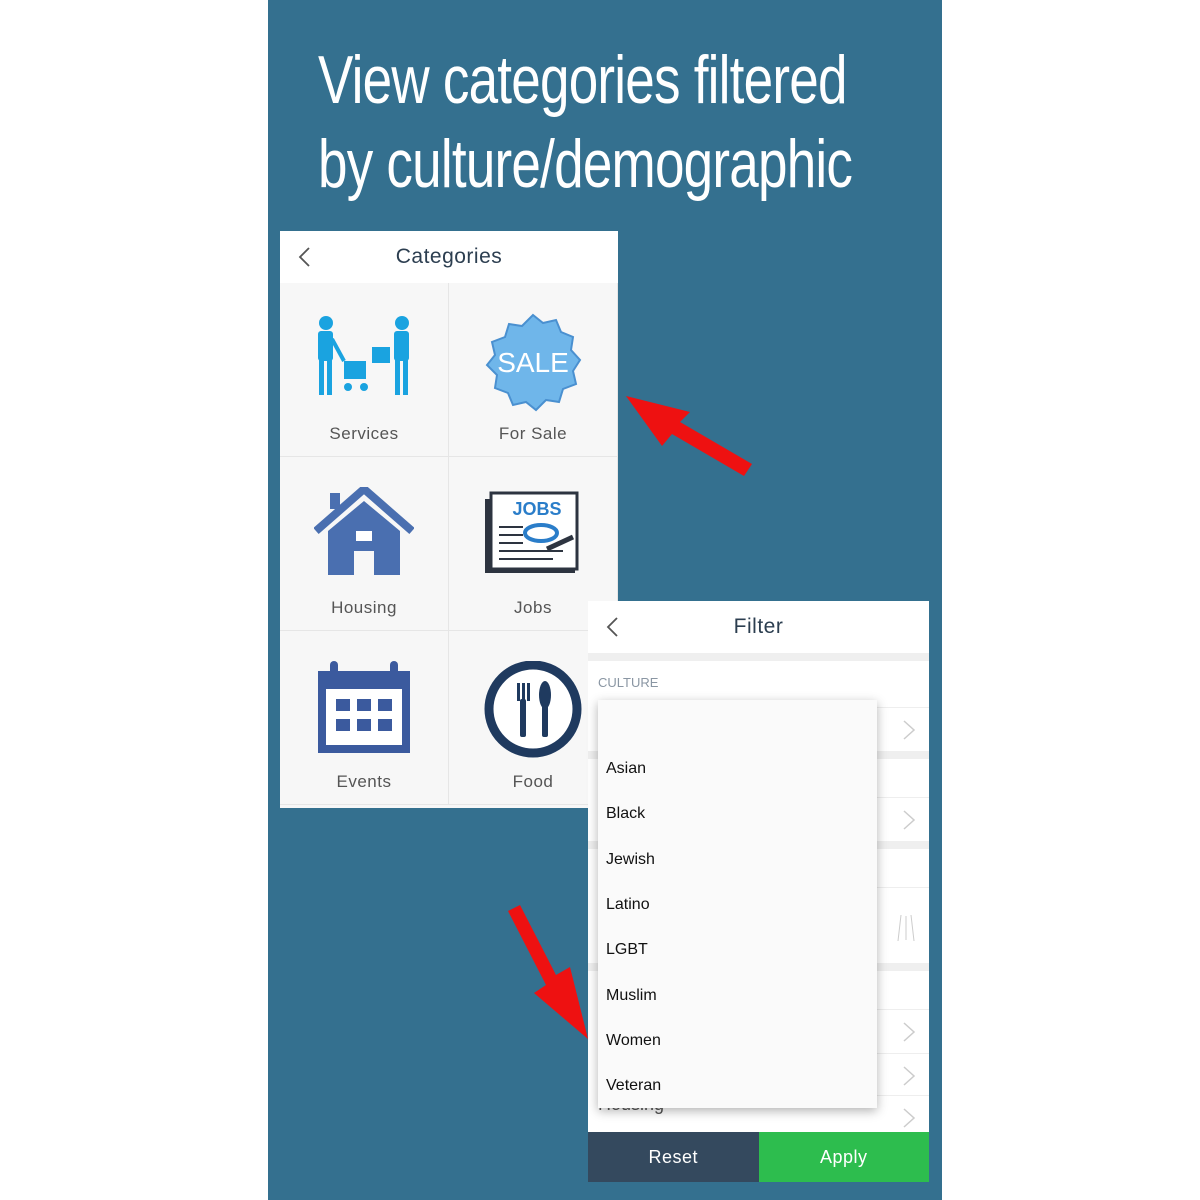 The height and width of the screenshot is (1200, 1200). What do you see at coordinates (533, 433) in the screenshot?
I see `category-label: For Sale` at bounding box center [533, 433].